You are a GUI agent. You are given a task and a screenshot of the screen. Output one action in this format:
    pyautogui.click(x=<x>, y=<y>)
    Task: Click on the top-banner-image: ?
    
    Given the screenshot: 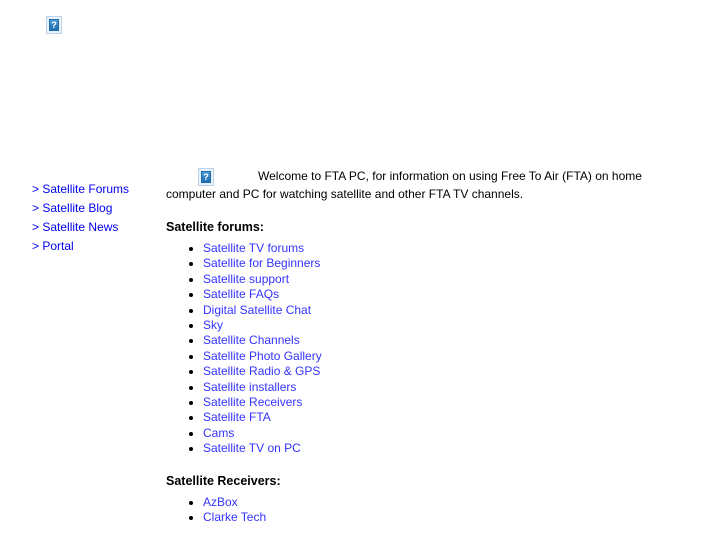 What is the action you would take?
    pyautogui.click(x=54, y=25)
    